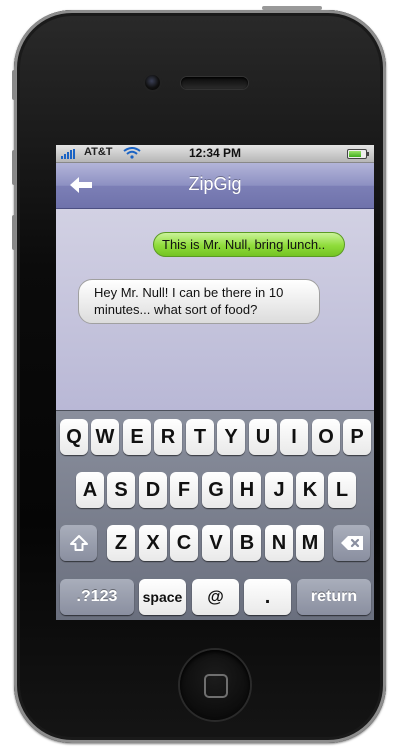  Describe the element at coordinates (152, 82) in the screenshot. I see `camera` at that location.